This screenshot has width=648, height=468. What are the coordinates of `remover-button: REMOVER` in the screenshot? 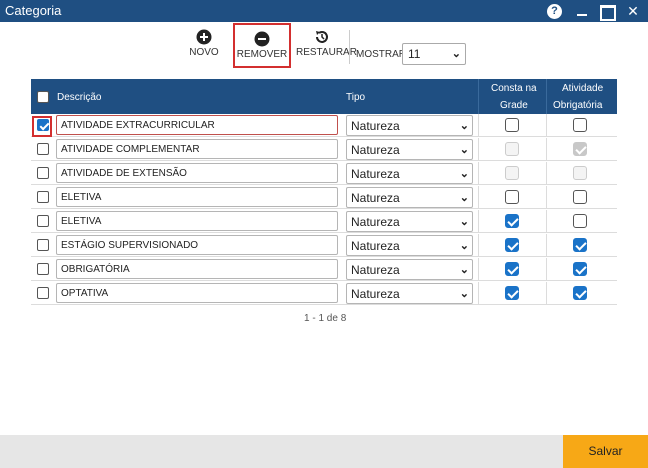 It's located at (262, 45).